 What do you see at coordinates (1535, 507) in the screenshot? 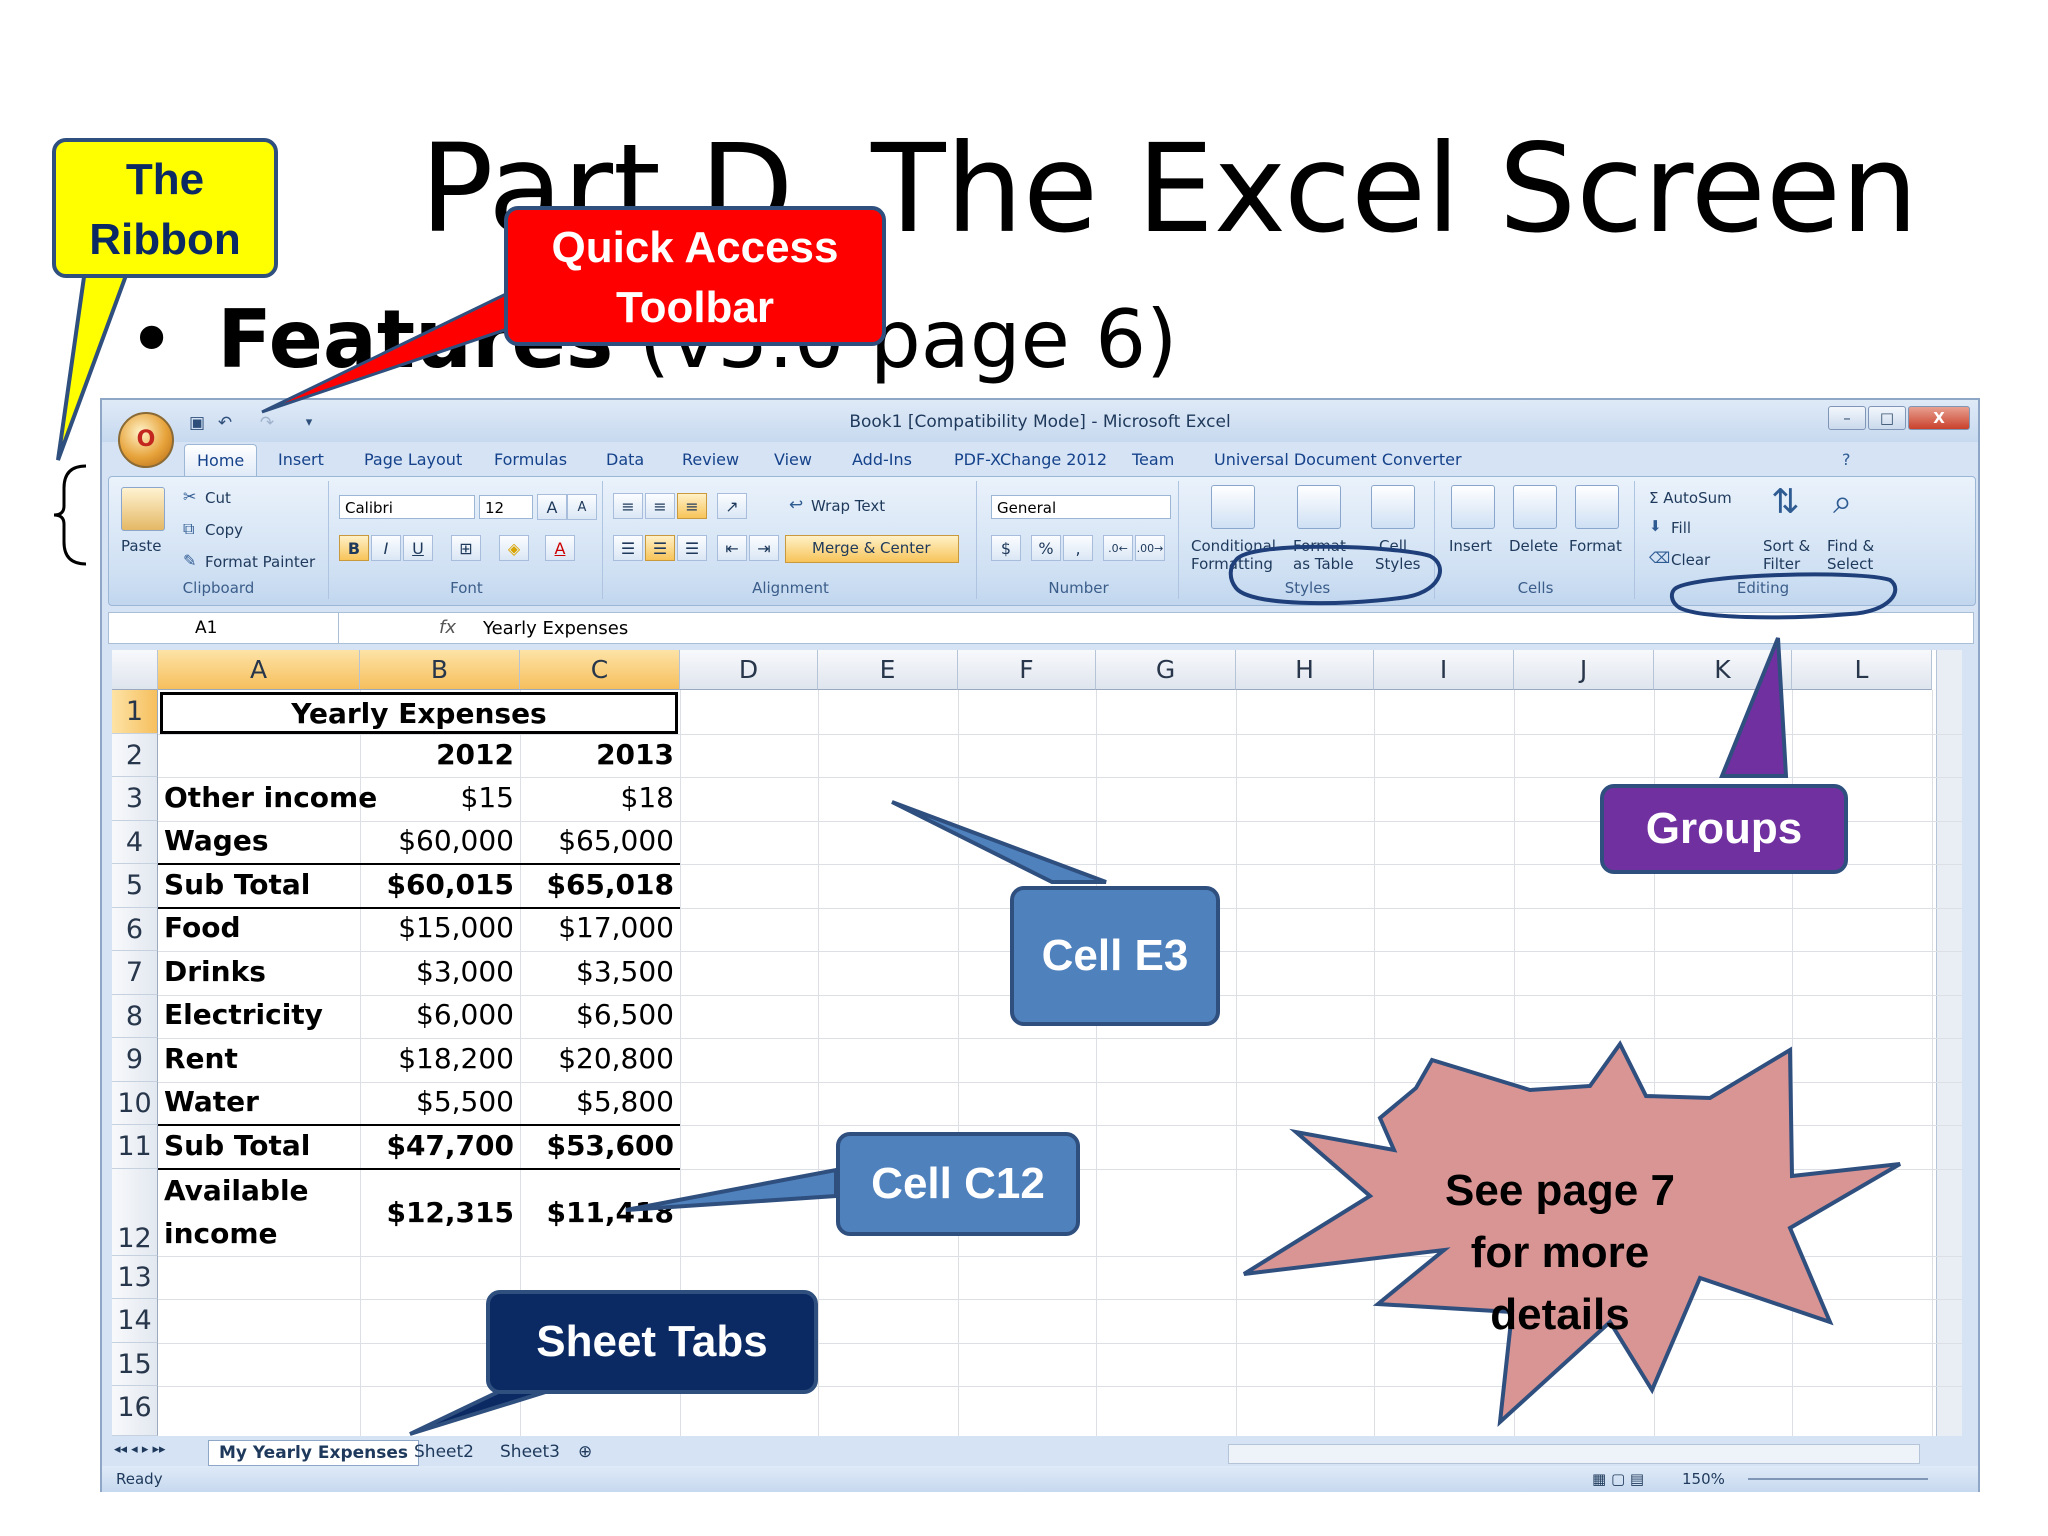
I see `delete-cells-icon` at bounding box center [1535, 507].